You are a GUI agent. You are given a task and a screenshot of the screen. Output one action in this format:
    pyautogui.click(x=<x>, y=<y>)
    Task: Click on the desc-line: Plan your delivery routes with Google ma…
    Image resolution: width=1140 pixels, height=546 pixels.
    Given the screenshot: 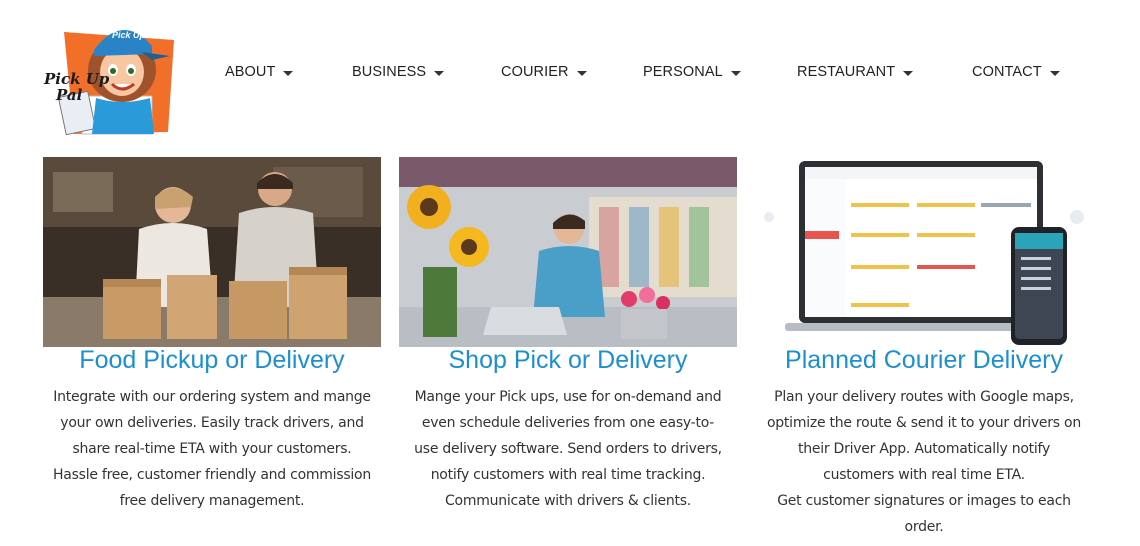 What is the action you would take?
    pyautogui.click(x=924, y=397)
    